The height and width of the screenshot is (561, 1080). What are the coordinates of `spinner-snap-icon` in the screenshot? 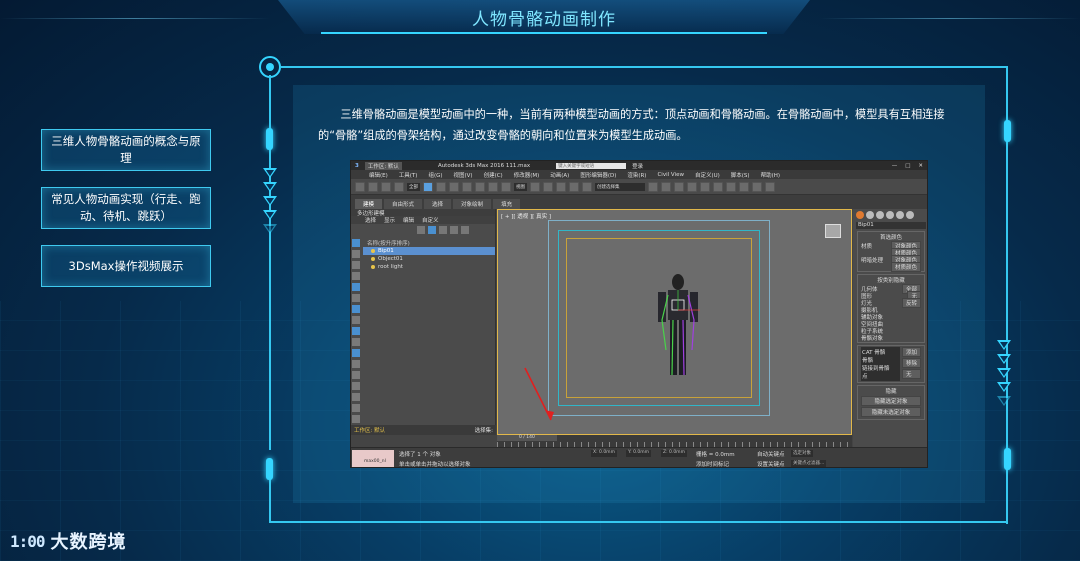 It's located at (587, 186).